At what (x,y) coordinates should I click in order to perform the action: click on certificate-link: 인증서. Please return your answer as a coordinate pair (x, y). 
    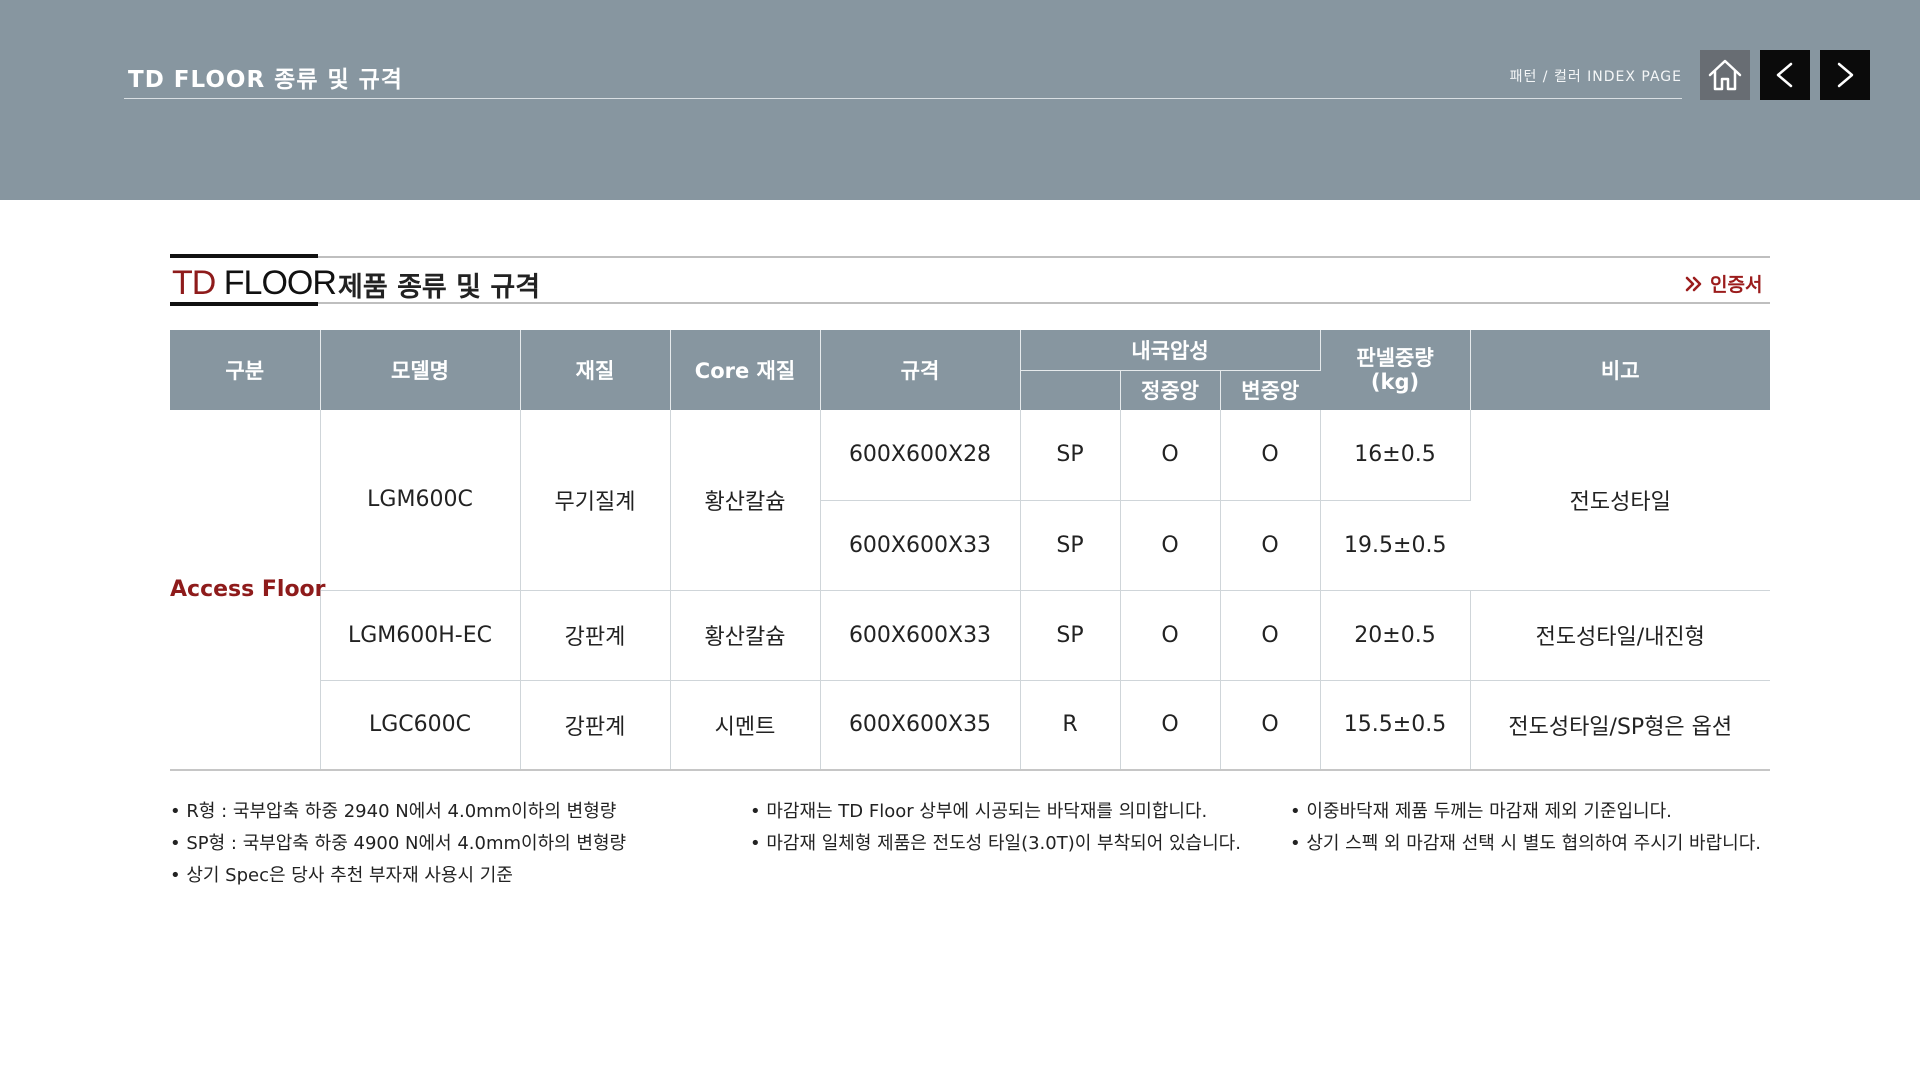
    Looking at the image, I should click on (1723, 283).